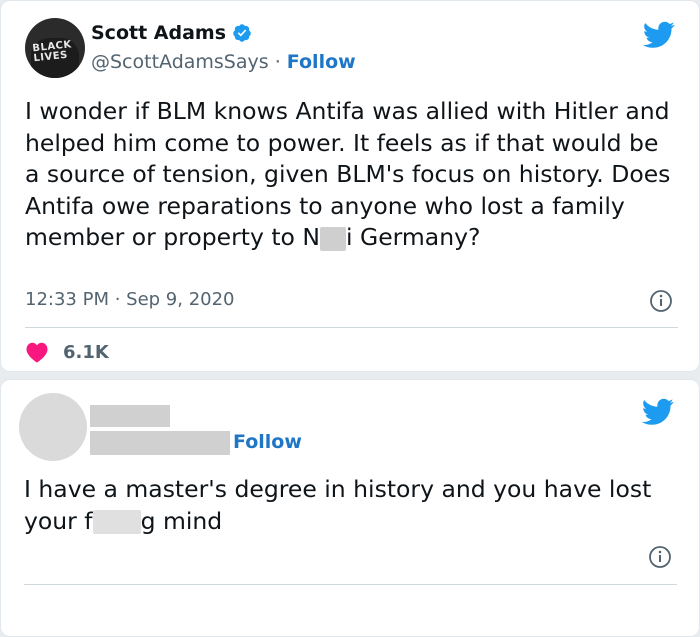 This screenshot has width=700, height=637. Describe the element at coordinates (242, 33) in the screenshot. I see `verified-badge-icon` at that location.